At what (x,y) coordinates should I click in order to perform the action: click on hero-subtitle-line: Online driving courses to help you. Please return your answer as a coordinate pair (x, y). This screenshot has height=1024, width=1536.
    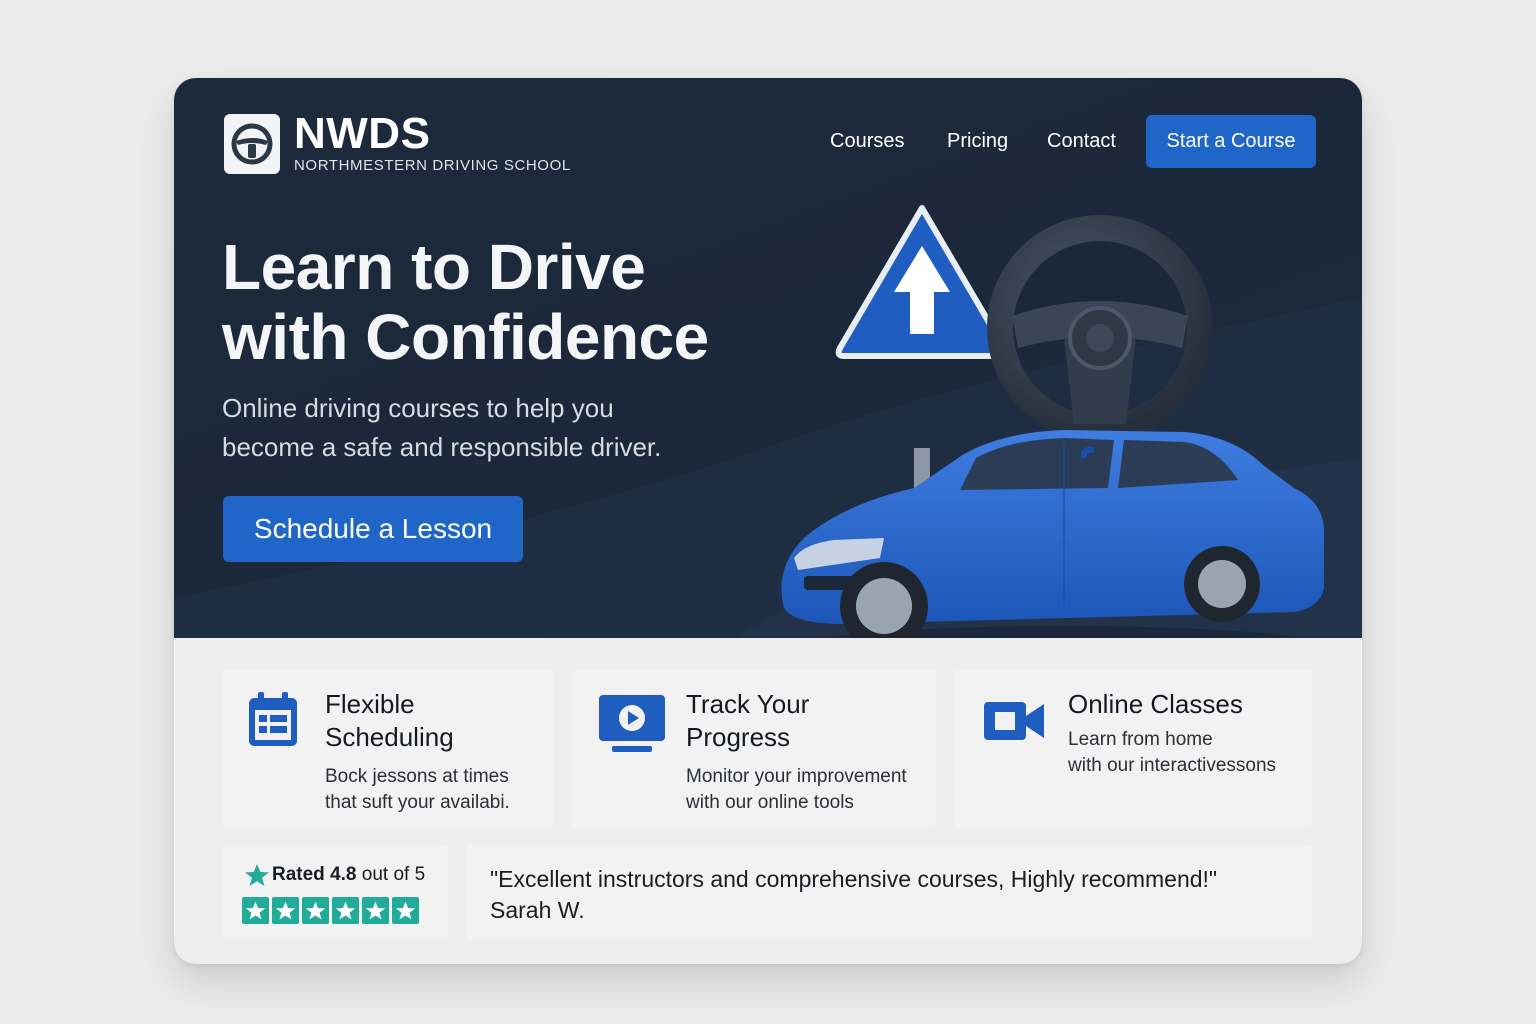
    Looking at the image, I should click on (418, 408).